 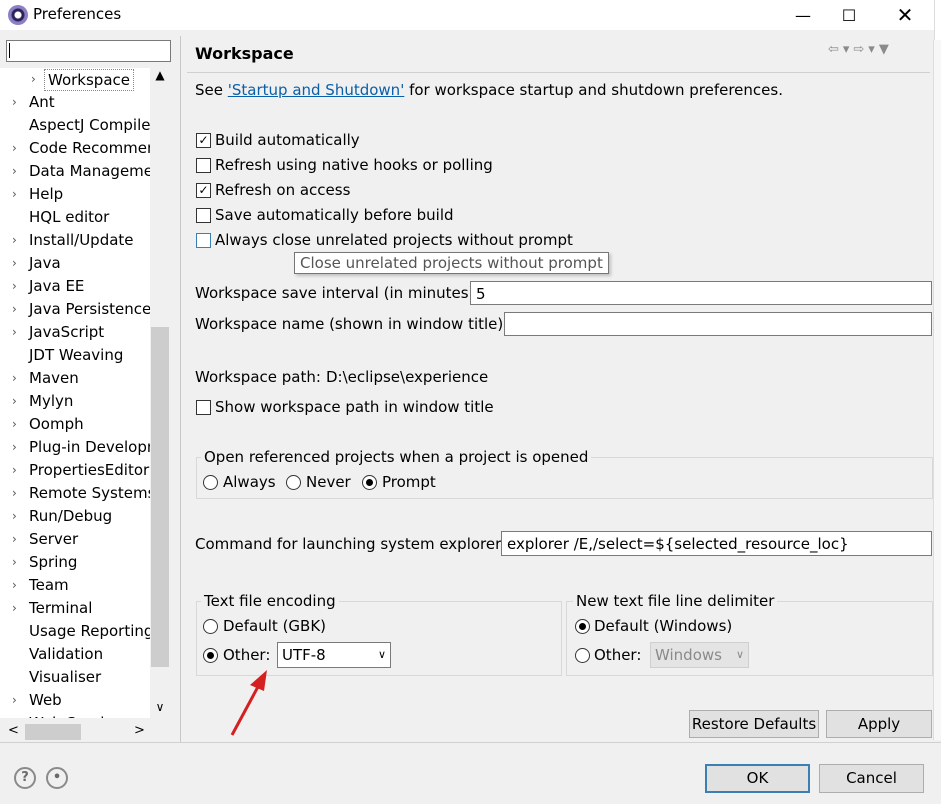 I want to click on tree-item-label: Code Recommen, so click(x=89, y=148).